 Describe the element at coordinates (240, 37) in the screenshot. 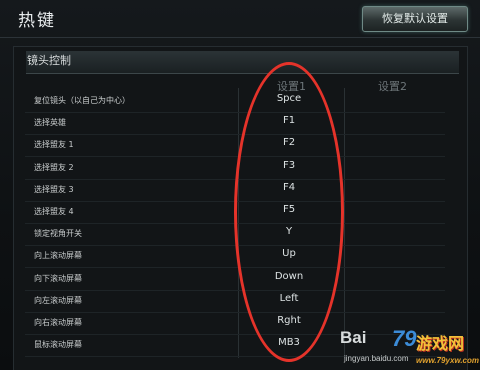

I see `header-divider` at that location.